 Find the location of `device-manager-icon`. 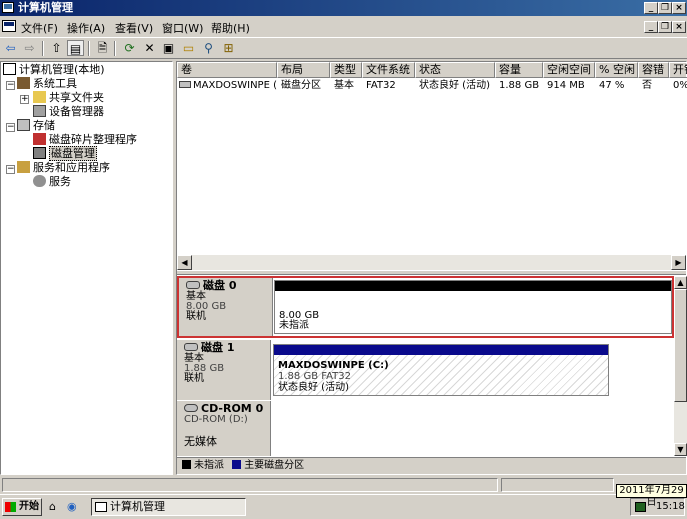

device-manager-icon is located at coordinates (39, 111).